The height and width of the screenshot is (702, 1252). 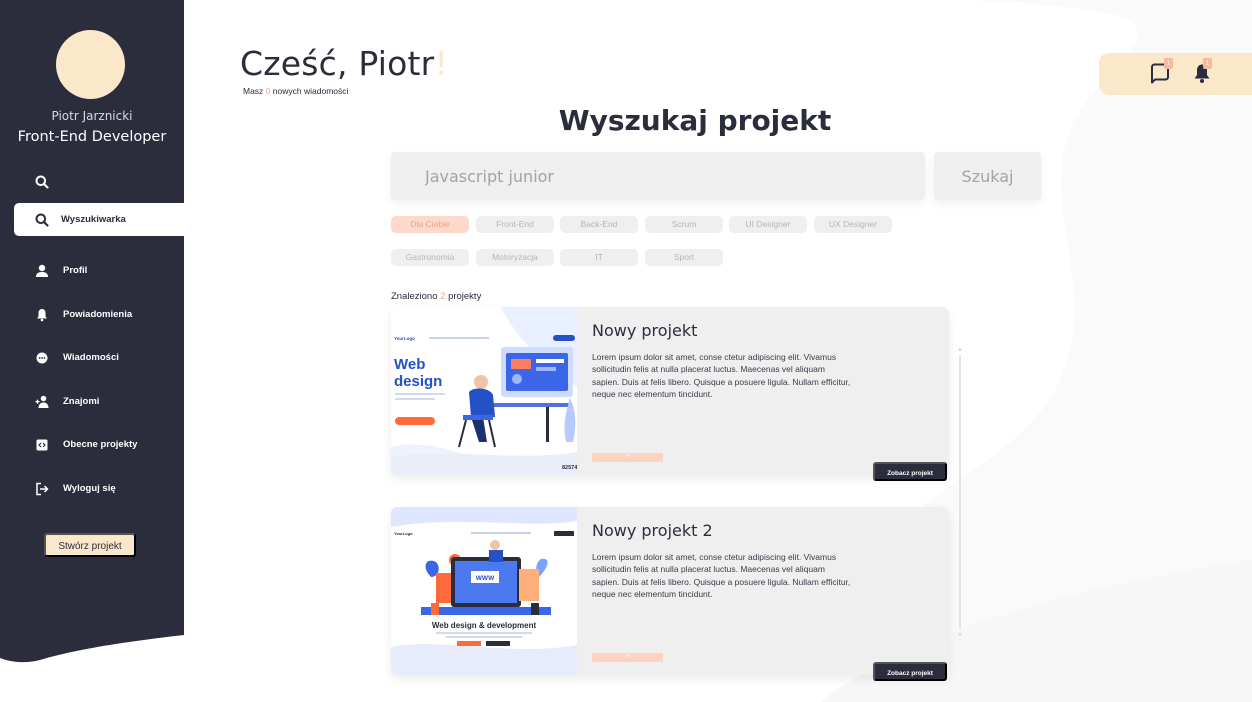 I want to click on message-badge: 1, so click(x=1168, y=63).